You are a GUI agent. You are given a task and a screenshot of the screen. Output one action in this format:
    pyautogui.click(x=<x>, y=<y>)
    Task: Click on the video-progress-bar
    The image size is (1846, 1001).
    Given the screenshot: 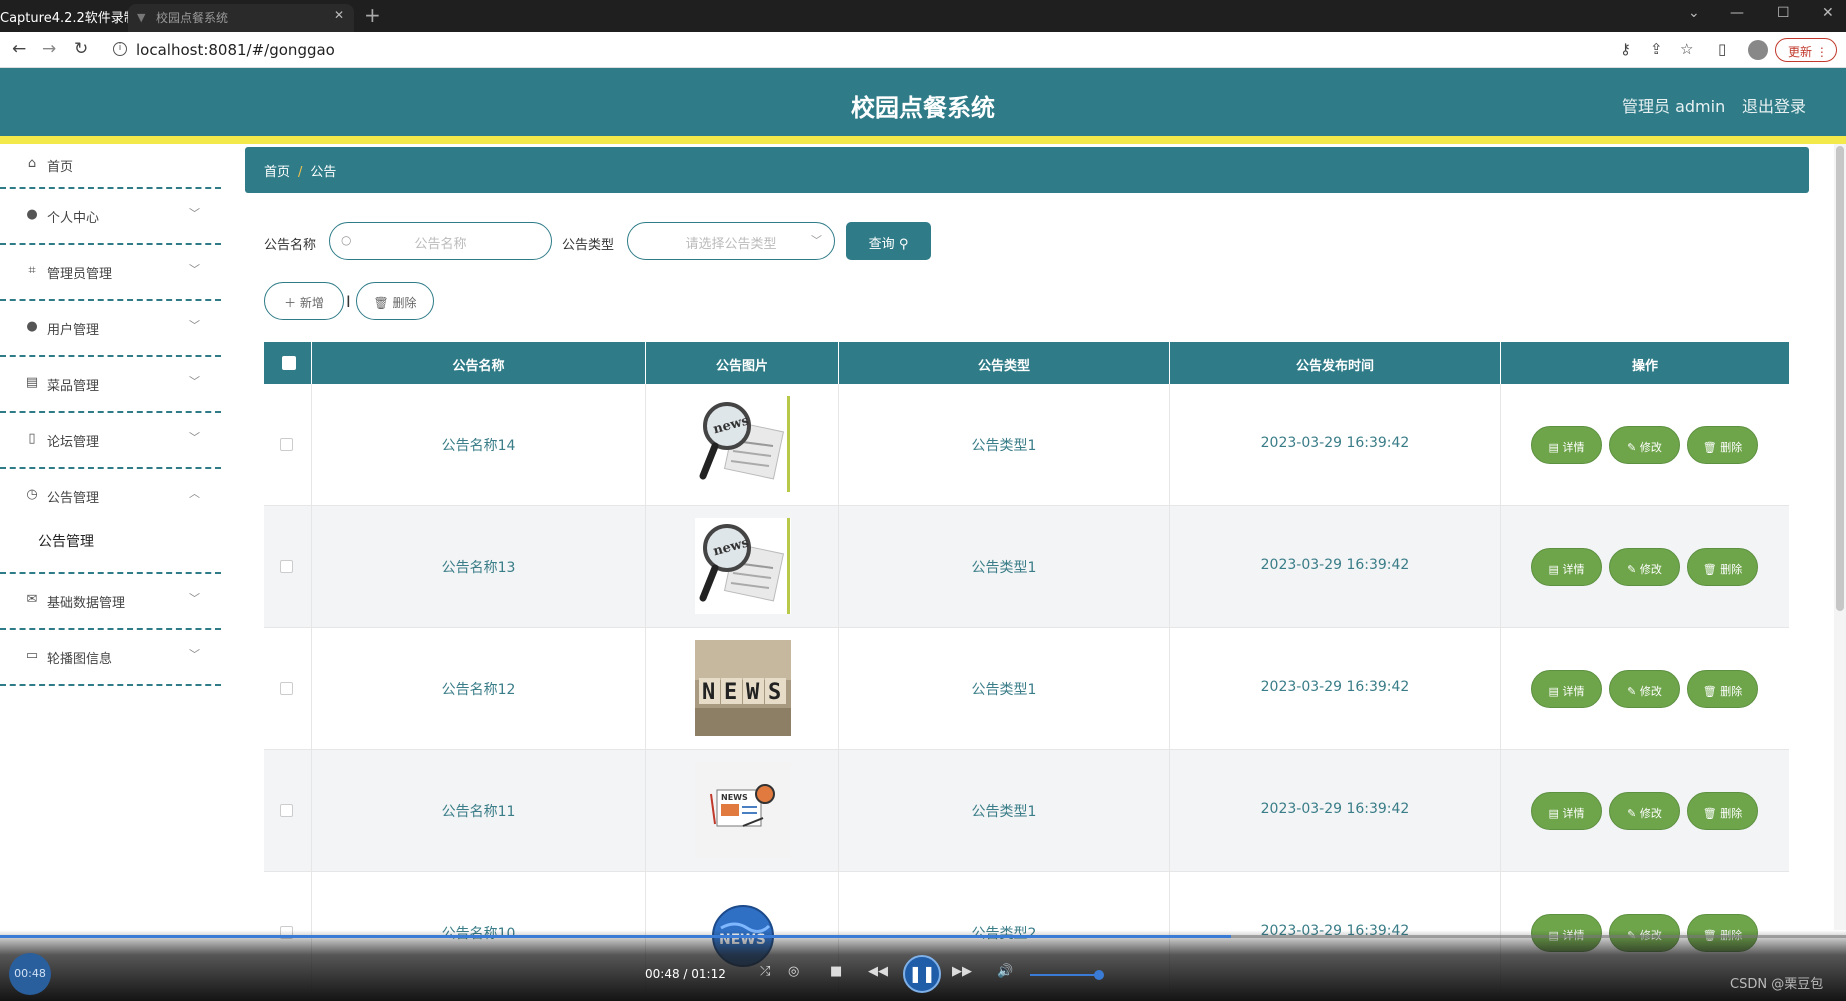 What is the action you would take?
    pyautogui.click(x=923, y=936)
    